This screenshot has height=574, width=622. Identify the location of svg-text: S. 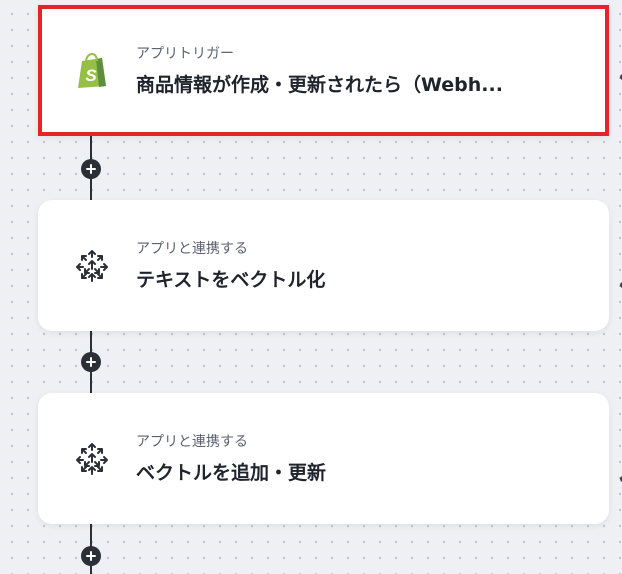
(91, 75).